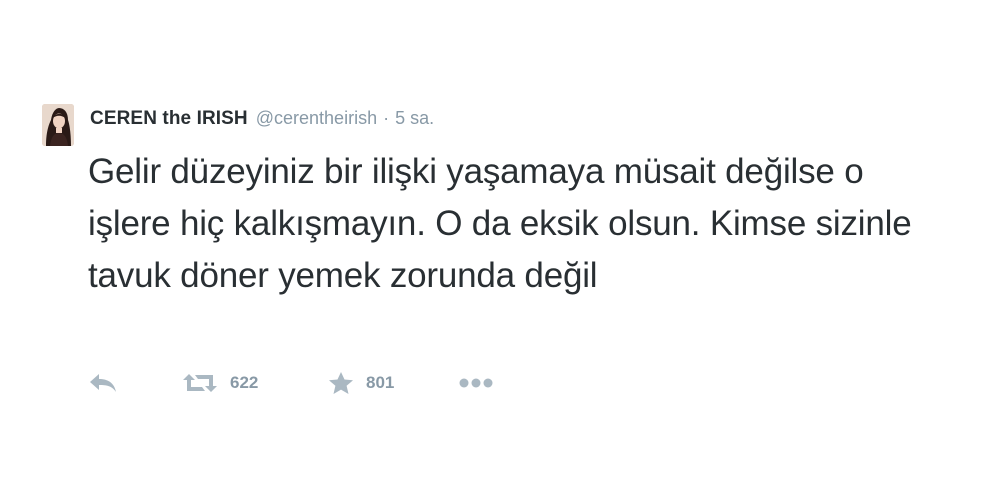 This screenshot has width=996, height=498. I want to click on favorite-button: 801, so click(393, 383).